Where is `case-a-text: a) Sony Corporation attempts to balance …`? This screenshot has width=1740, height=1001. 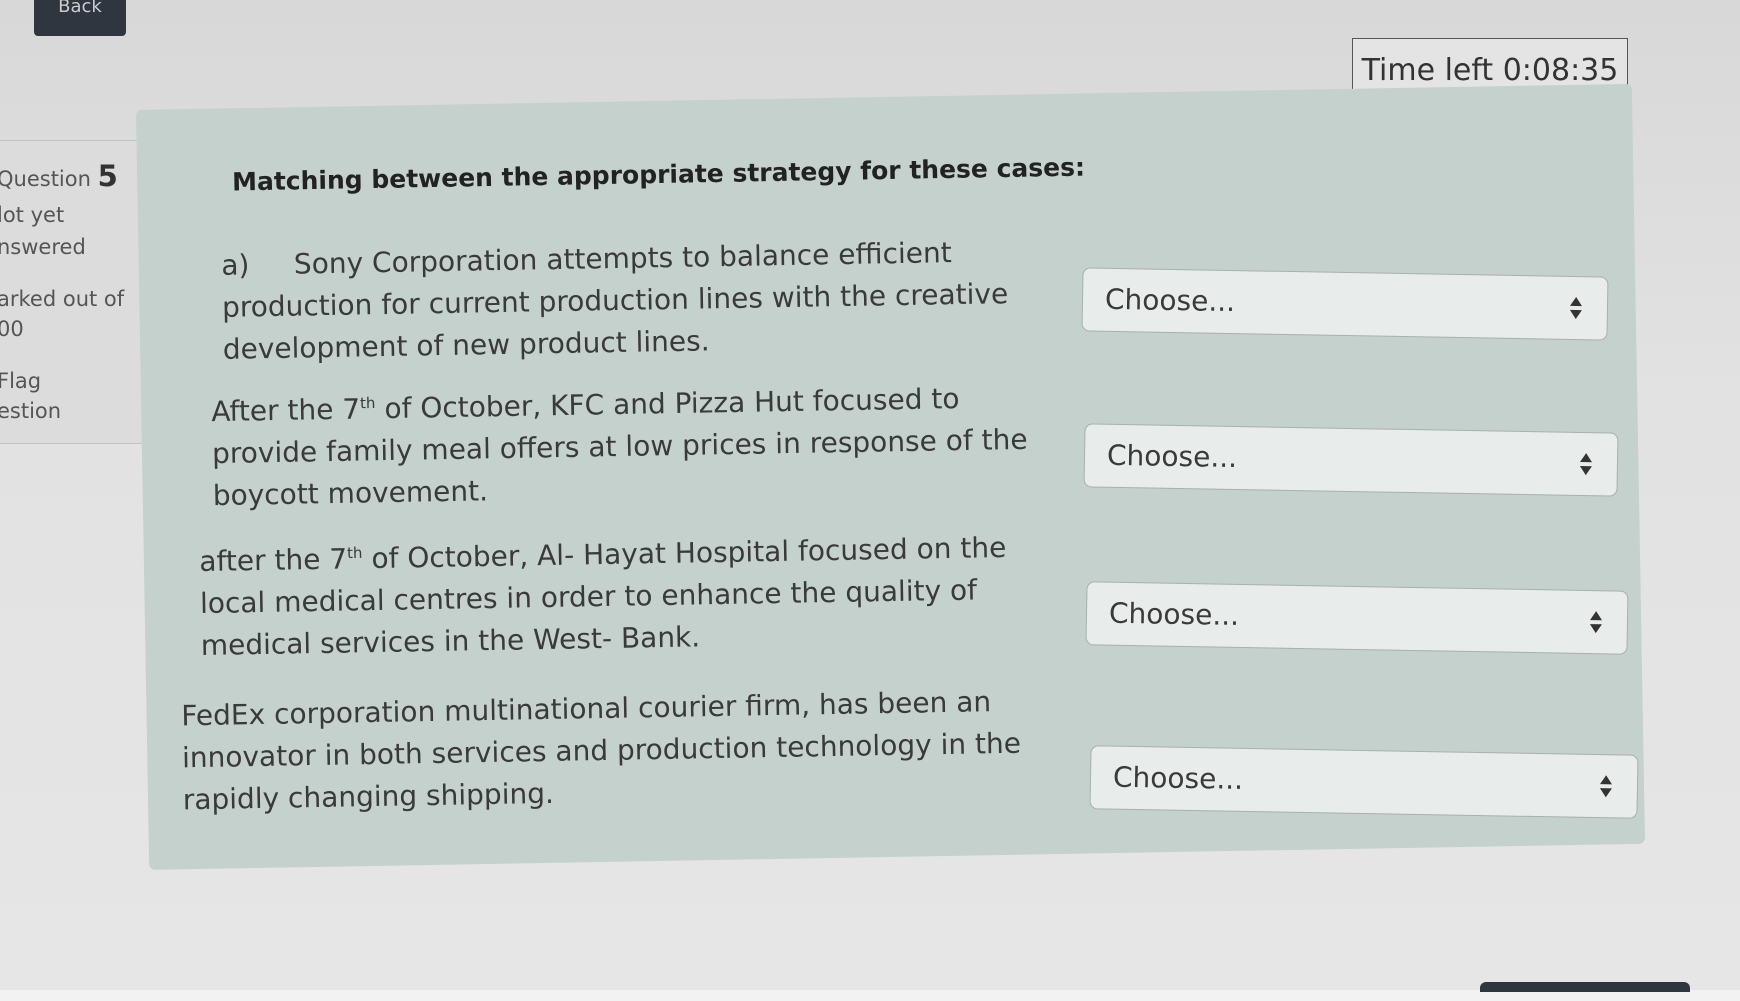
case-a-text: a) Sony Corporation attempts to balance … is located at coordinates (615, 301).